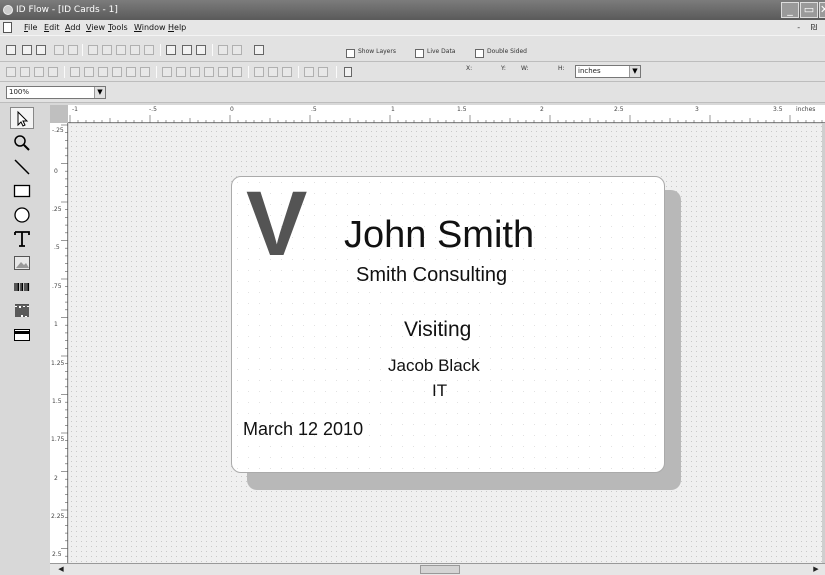 Image resolution: width=825 pixels, height=575 pixels. I want to click on align-center-icon, so click(181, 72).